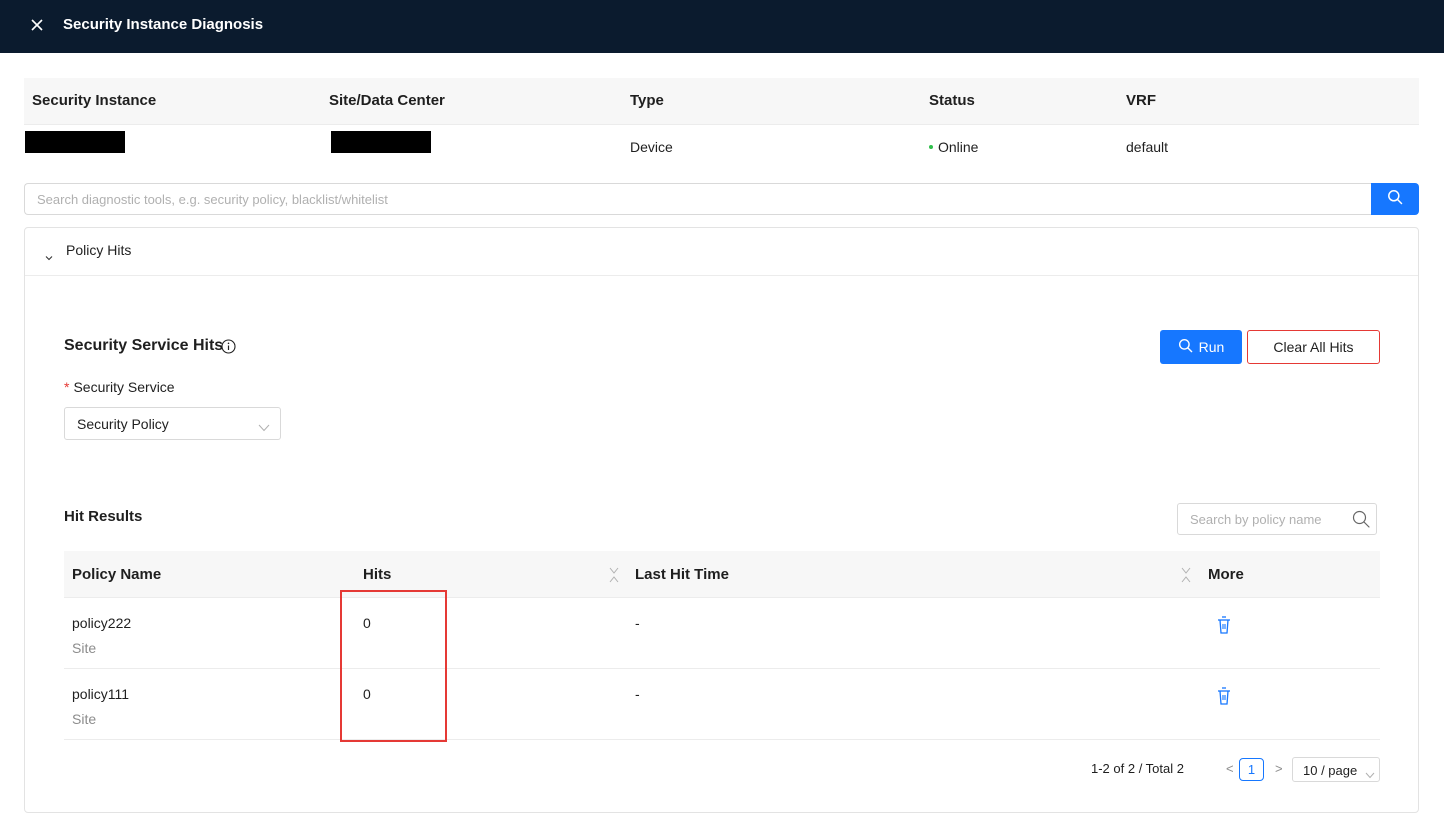  What do you see at coordinates (103, 516) in the screenshot?
I see `hit-results-title: Hit Results` at bounding box center [103, 516].